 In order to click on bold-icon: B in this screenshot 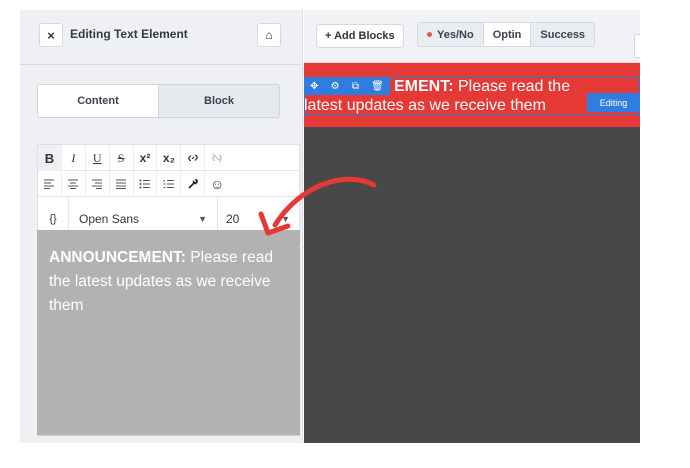, I will do `click(50, 158)`.